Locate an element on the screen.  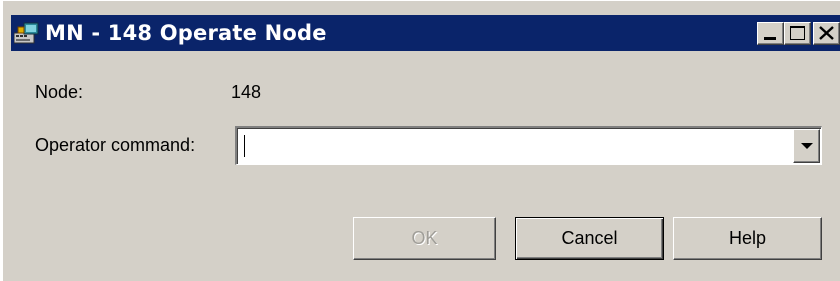
operator-command-dropdown-button is located at coordinates (806, 146).